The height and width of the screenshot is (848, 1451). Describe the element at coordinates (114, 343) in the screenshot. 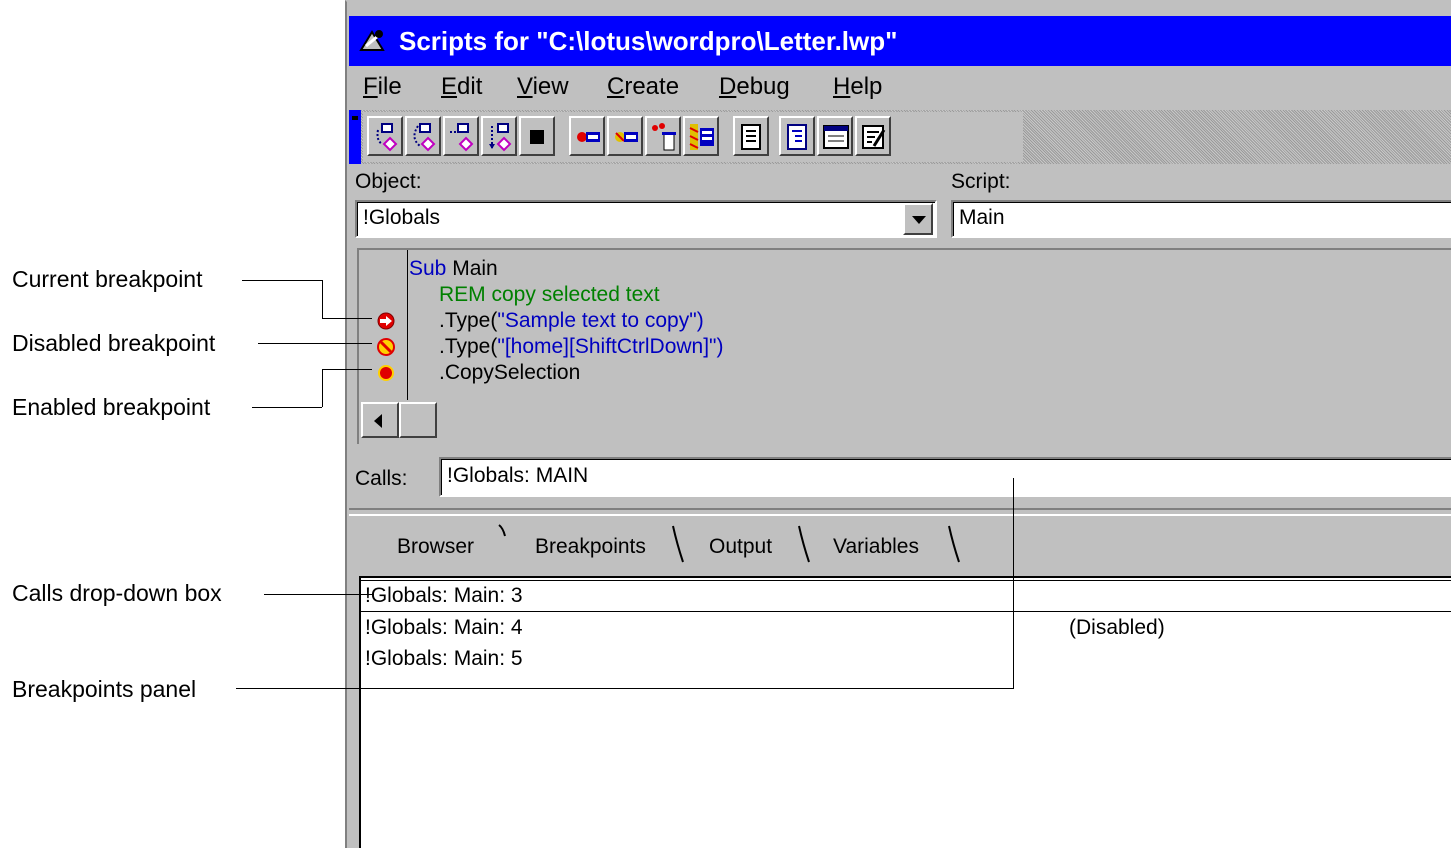

I see `callout-disabled-breakpoint: Disabled breakpoint` at that location.